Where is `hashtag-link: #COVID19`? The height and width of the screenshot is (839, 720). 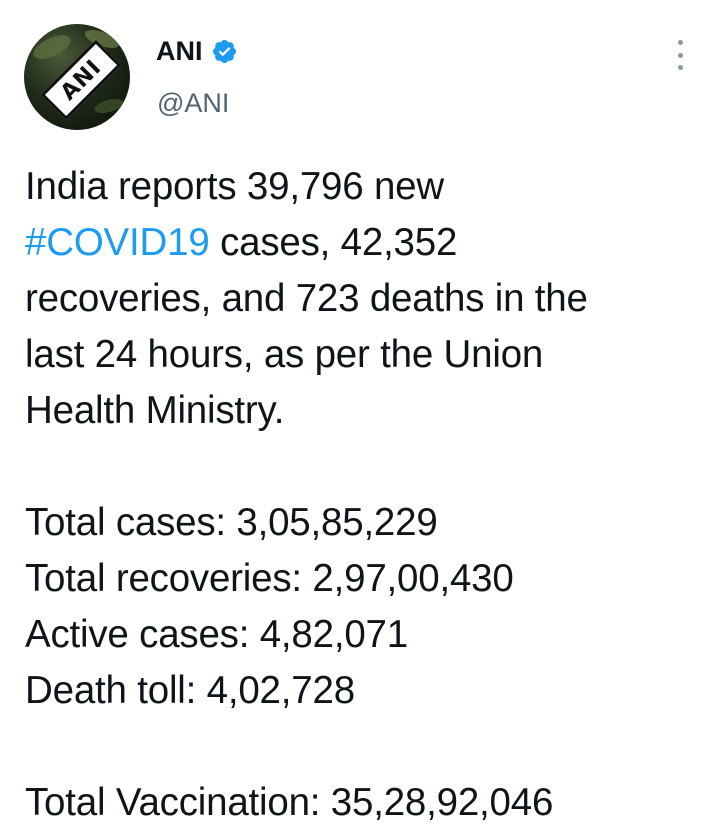 hashtag-link: #COVID19 is located at coordinates (117, 242).